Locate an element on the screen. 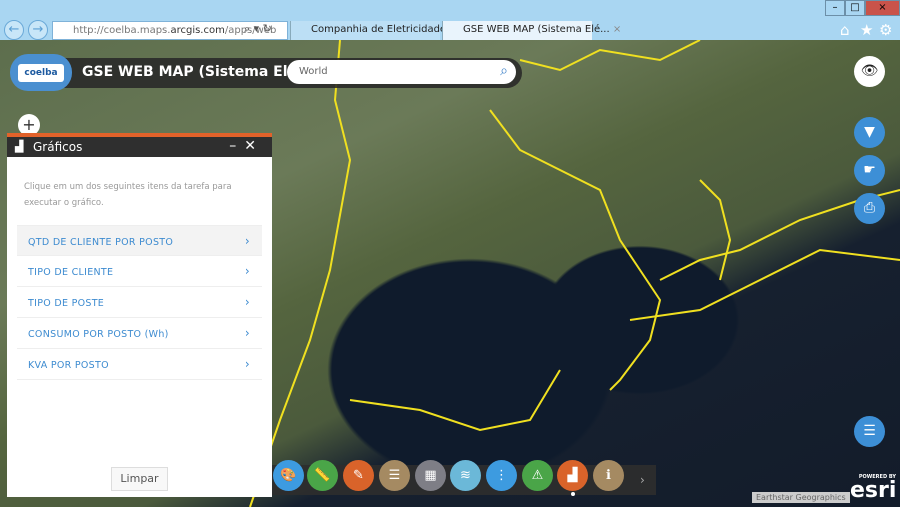  layers-icon: ≋ is located at coordinates (465, 475).